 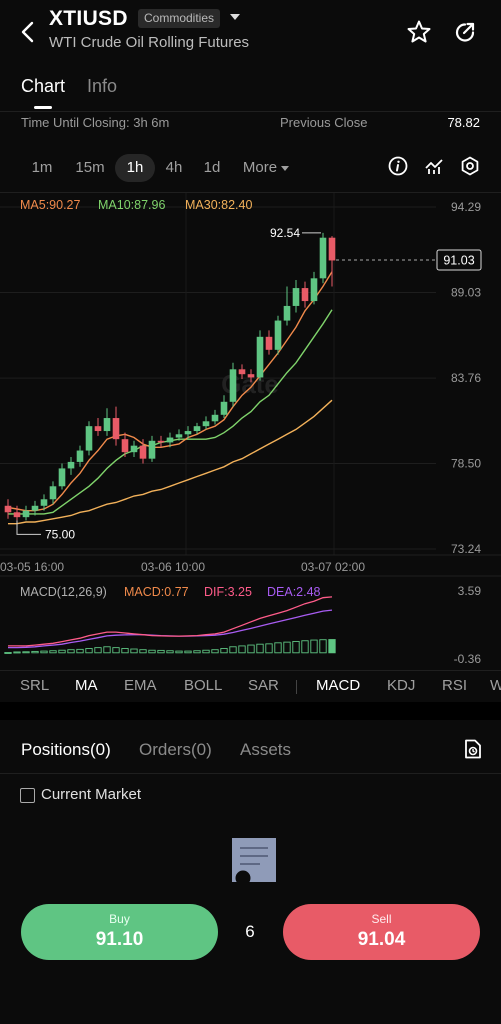 What do you see at coordinates (294, 592) in the screenshot?
I see `dea-value-label: DEA:2.48` at bounding box center [294, 592].